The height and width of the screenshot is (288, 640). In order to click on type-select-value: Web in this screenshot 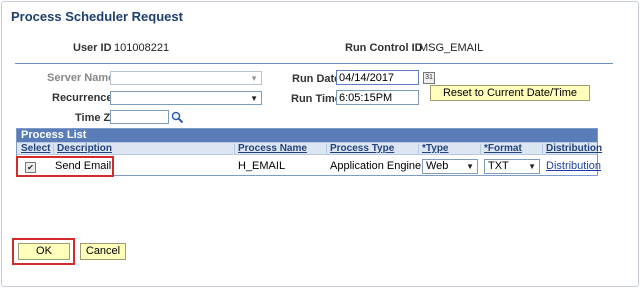, I will do `click(437, 166)`.